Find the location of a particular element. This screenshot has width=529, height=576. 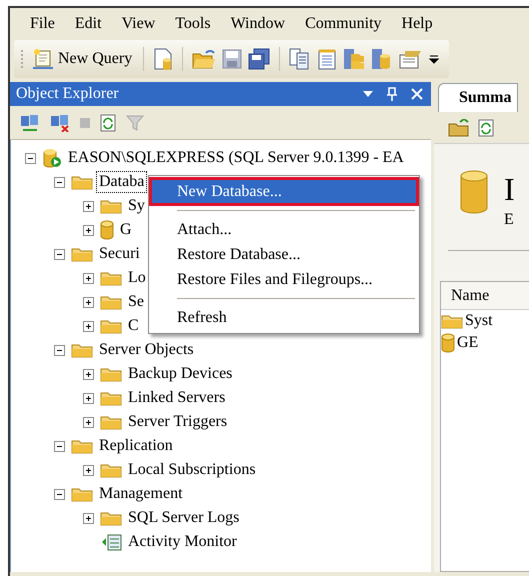

disconnect-icon is located at coordinates (60, 123).